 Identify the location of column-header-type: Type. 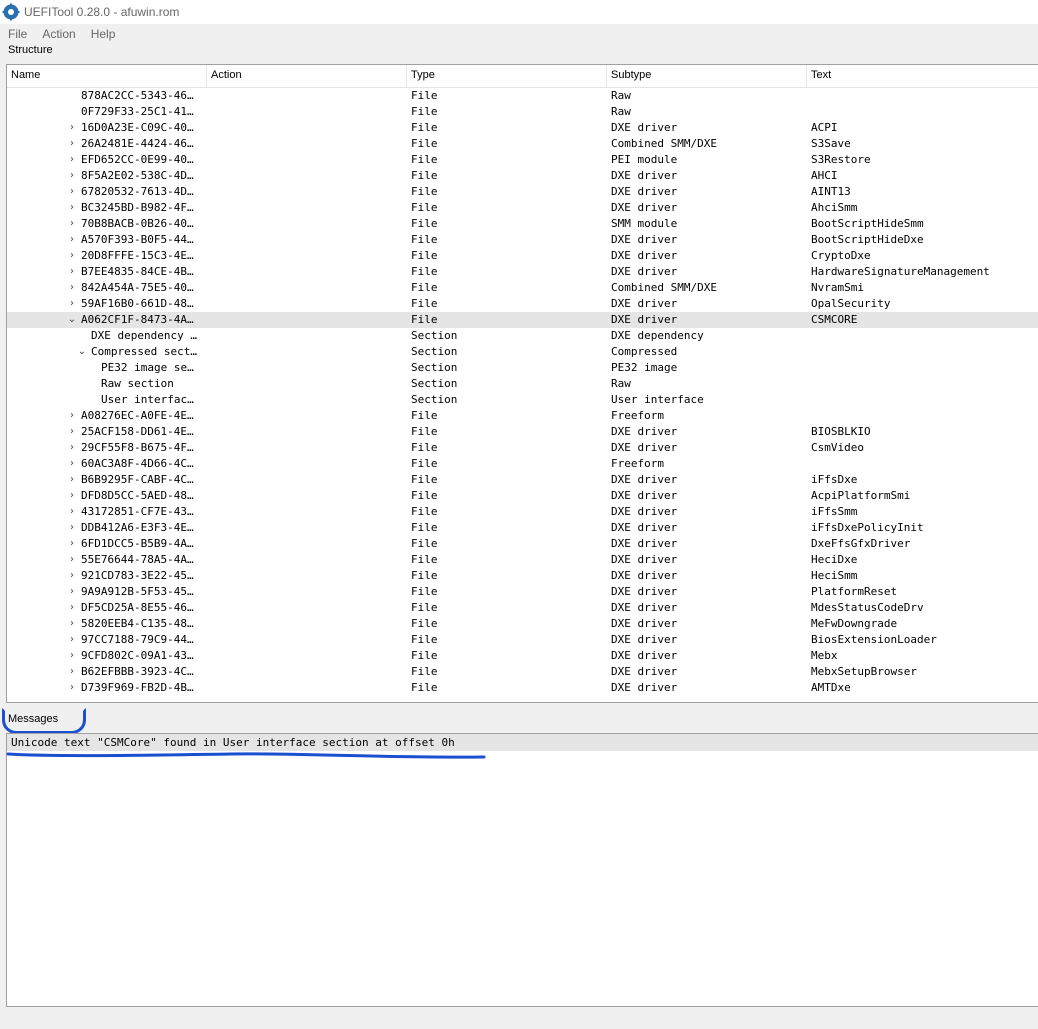
(507, 76).